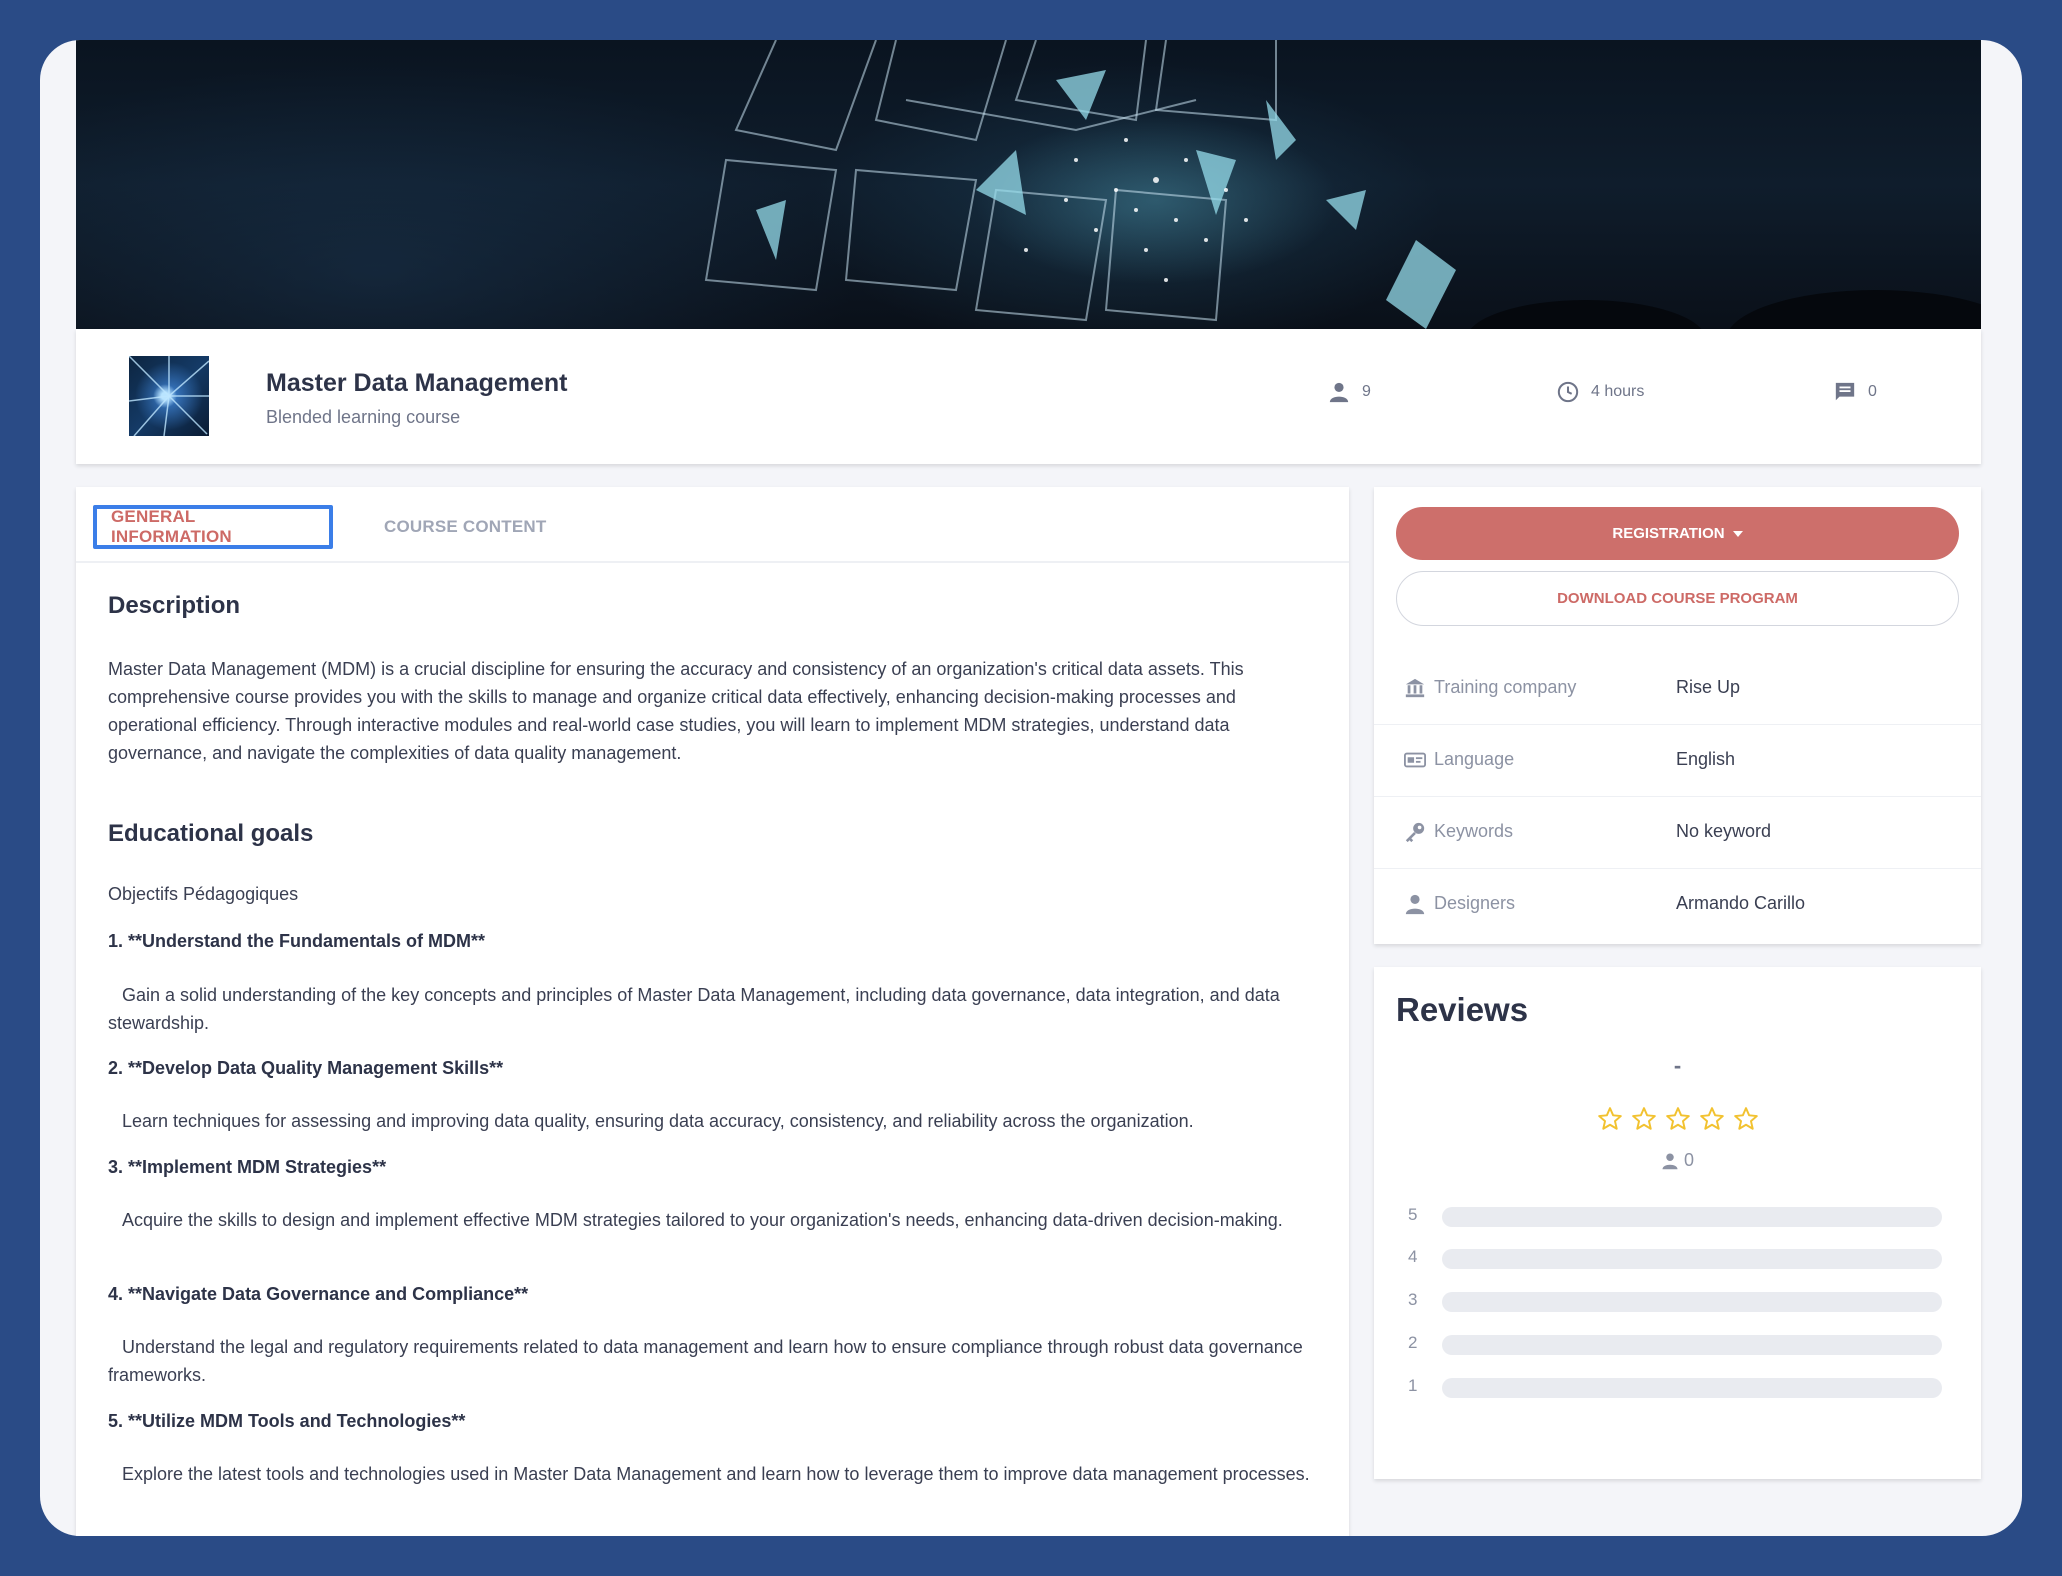 This screenshot has width=2062, height=1576. What do you see at coordinates (1474, 831) in the screenshot?
I see `info-label: Keywords` at bounding box center [1474, 831].